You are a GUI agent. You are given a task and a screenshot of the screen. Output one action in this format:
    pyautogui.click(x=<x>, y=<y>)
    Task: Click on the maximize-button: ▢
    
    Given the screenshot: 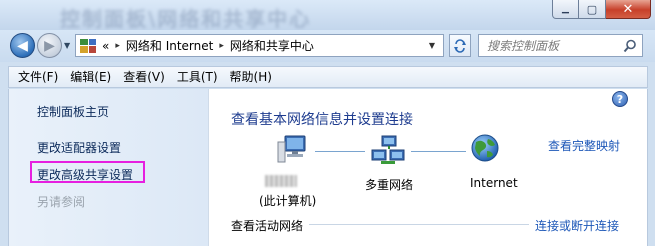 What is the action you would take?
    pyautogui.click(x=592, y=9)
    